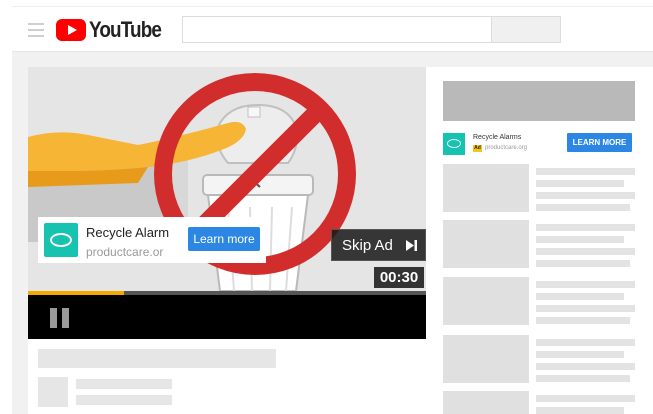  What do you see at coordinates (60, 318) in the screenshot?
I see `pause-icon` at bounding box center [60, 318].